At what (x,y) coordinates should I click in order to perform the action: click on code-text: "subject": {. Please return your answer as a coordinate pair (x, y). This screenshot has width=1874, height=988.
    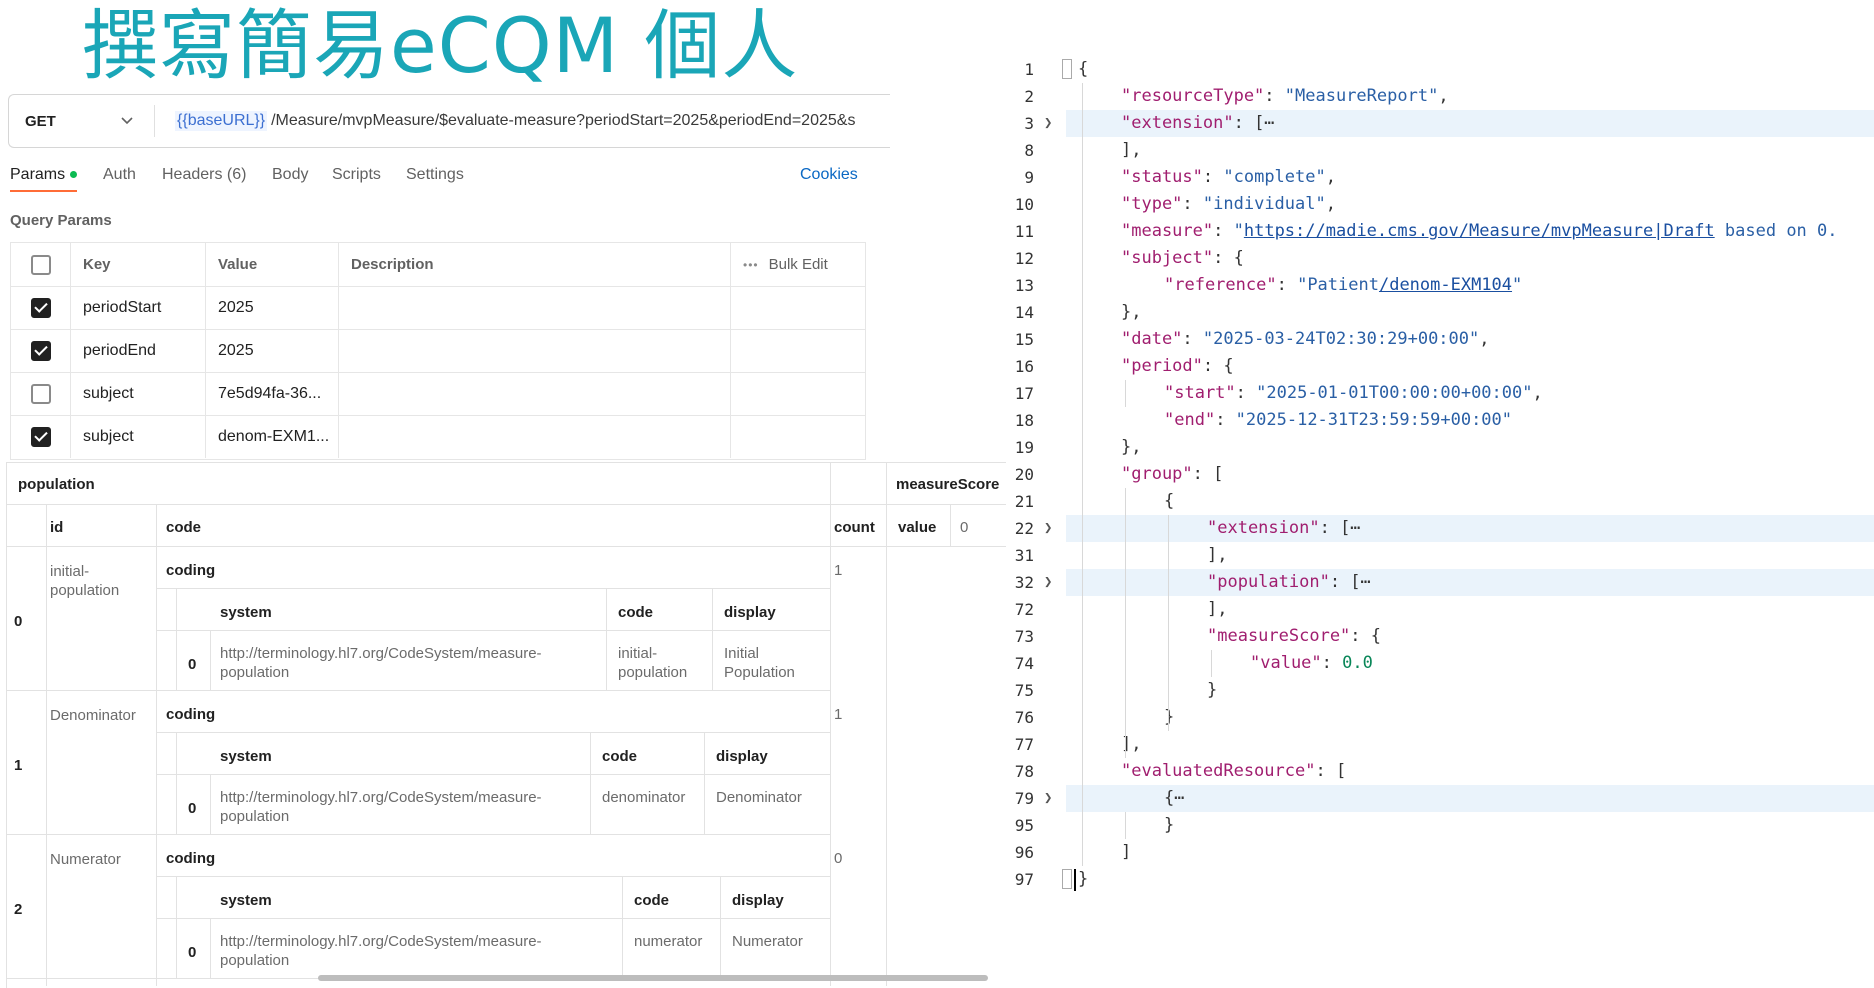
    Looking at the image, I should click on (1182, 258).